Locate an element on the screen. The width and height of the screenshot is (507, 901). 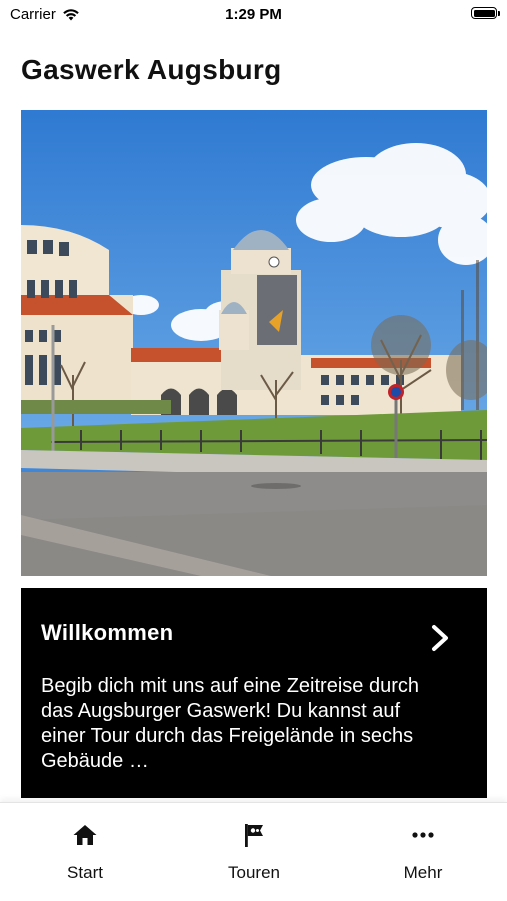
more-icon is located at coordinates (423, 835).